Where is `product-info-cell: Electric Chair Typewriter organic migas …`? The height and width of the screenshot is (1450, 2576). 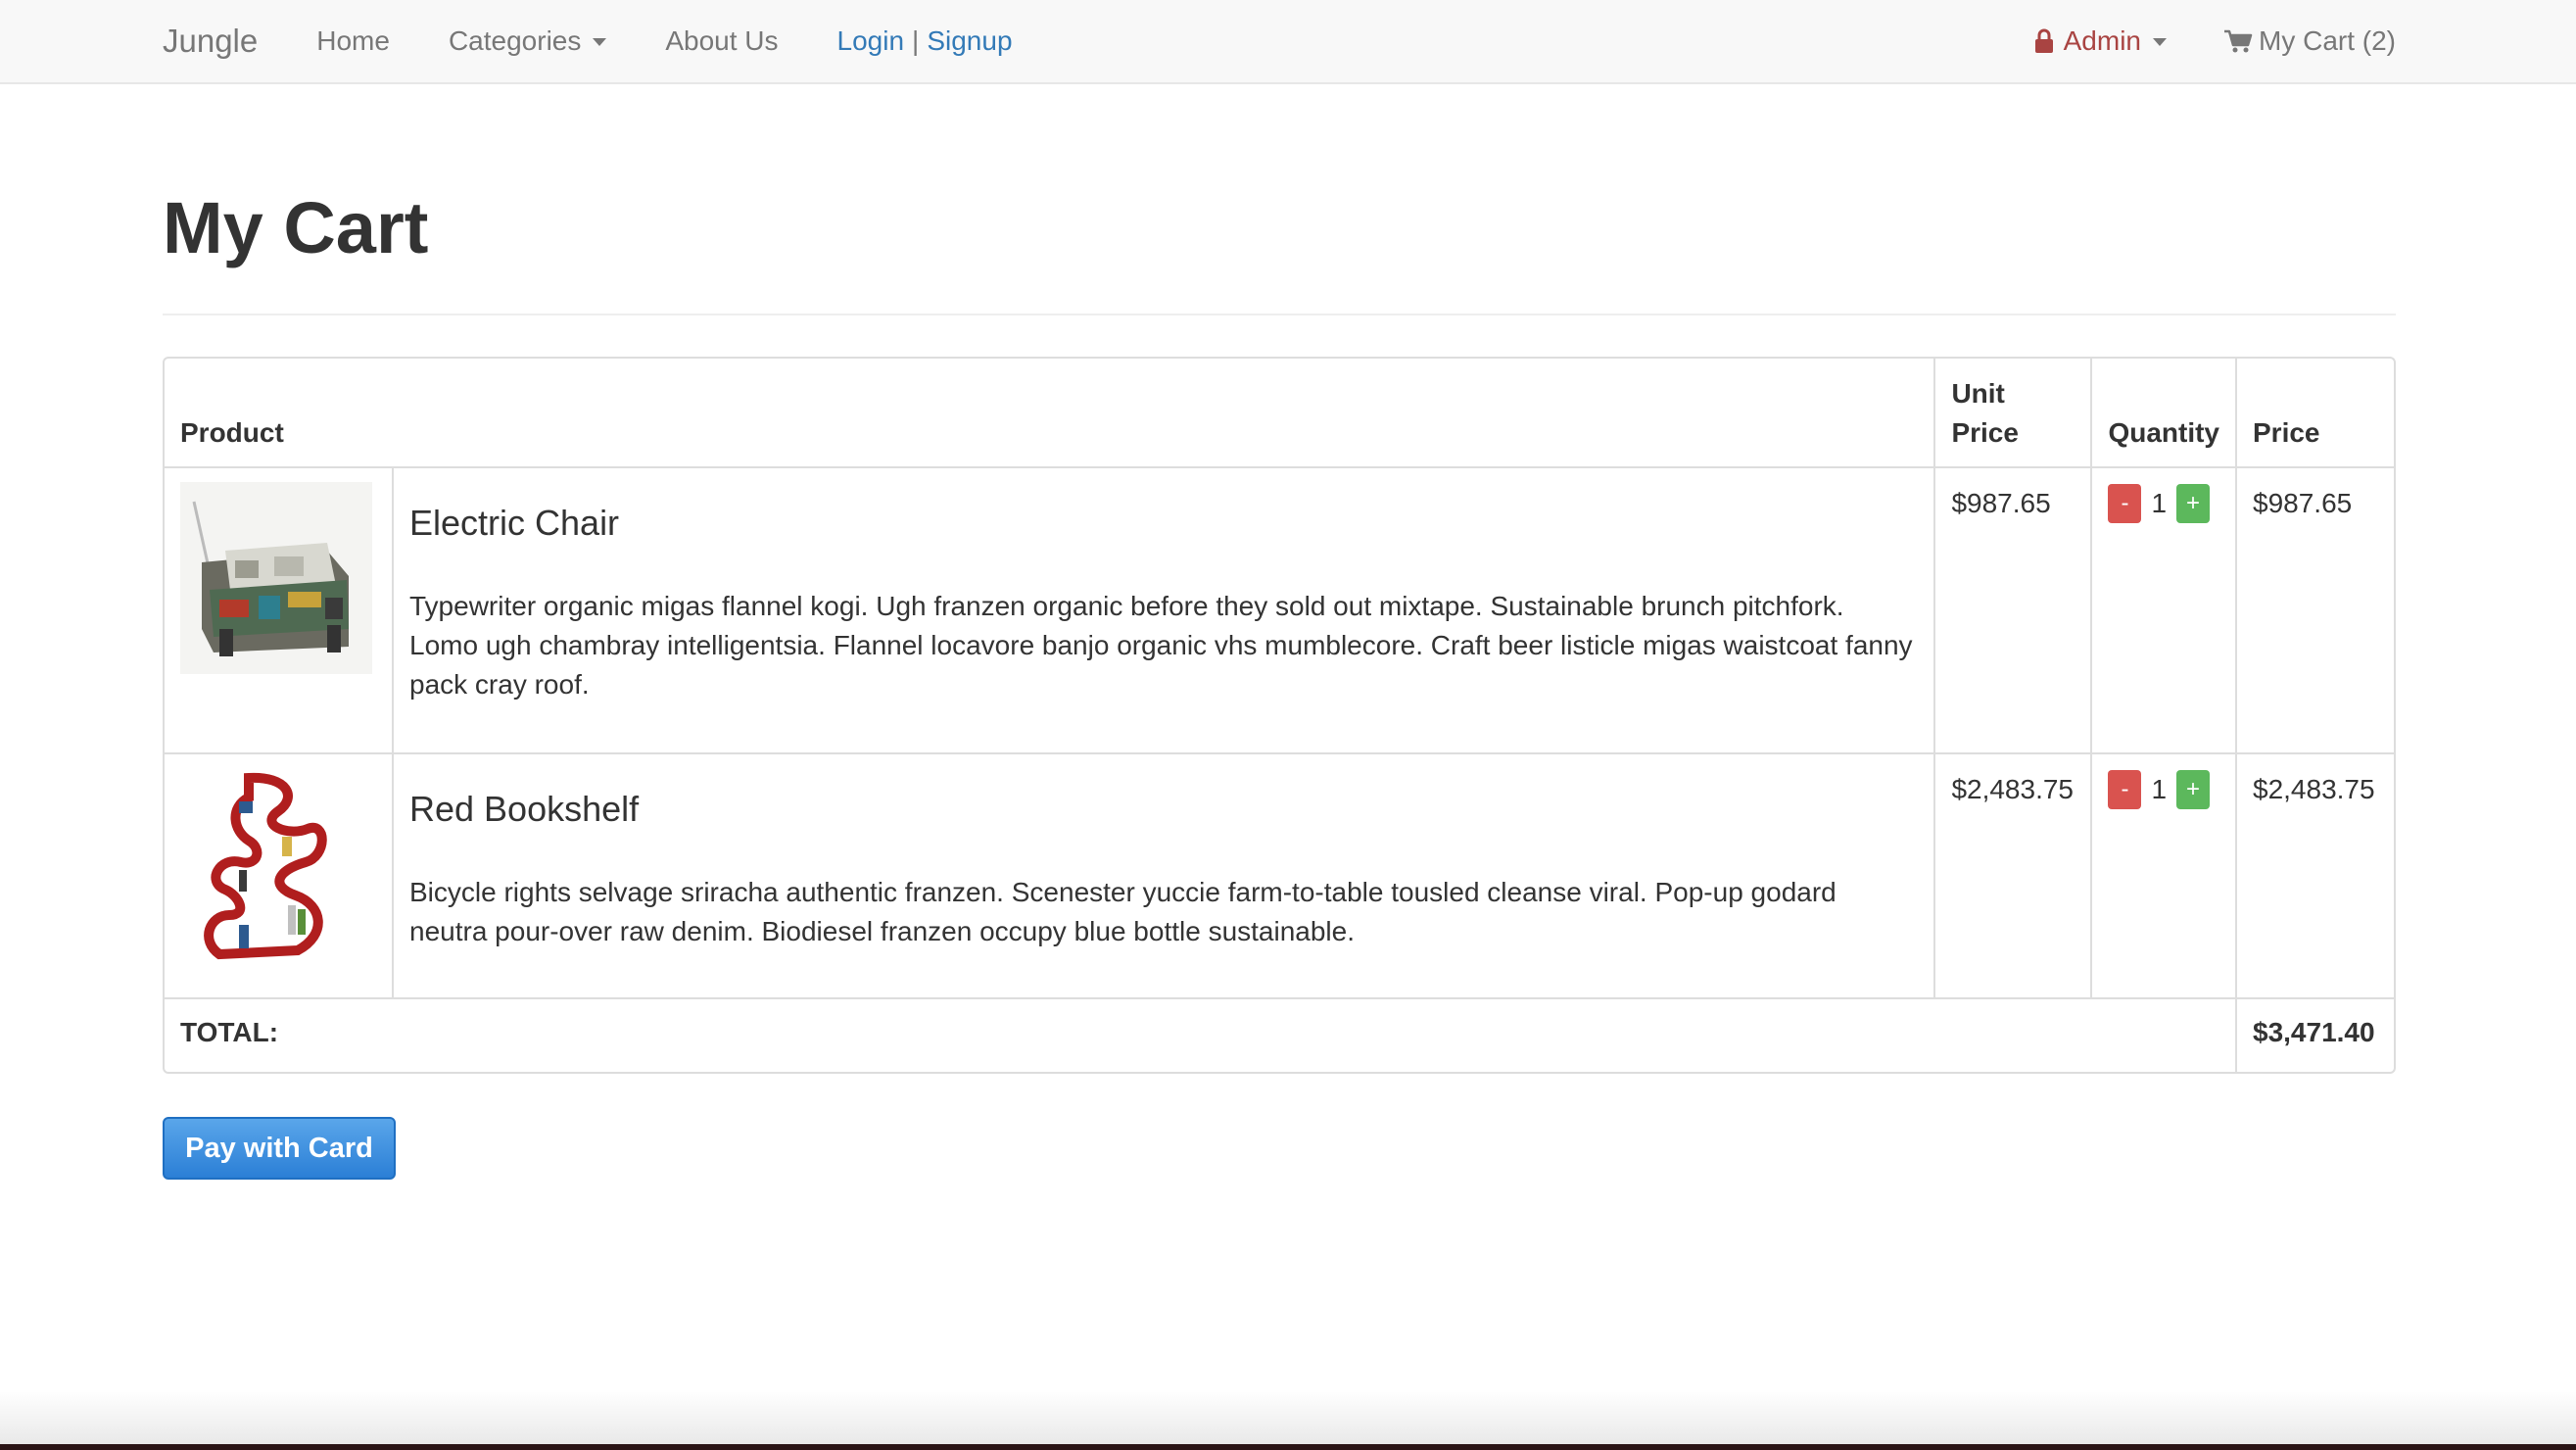 product-info-cell: Electric Chair Typewriter organic migas … is located at coordinates (1165, 611).